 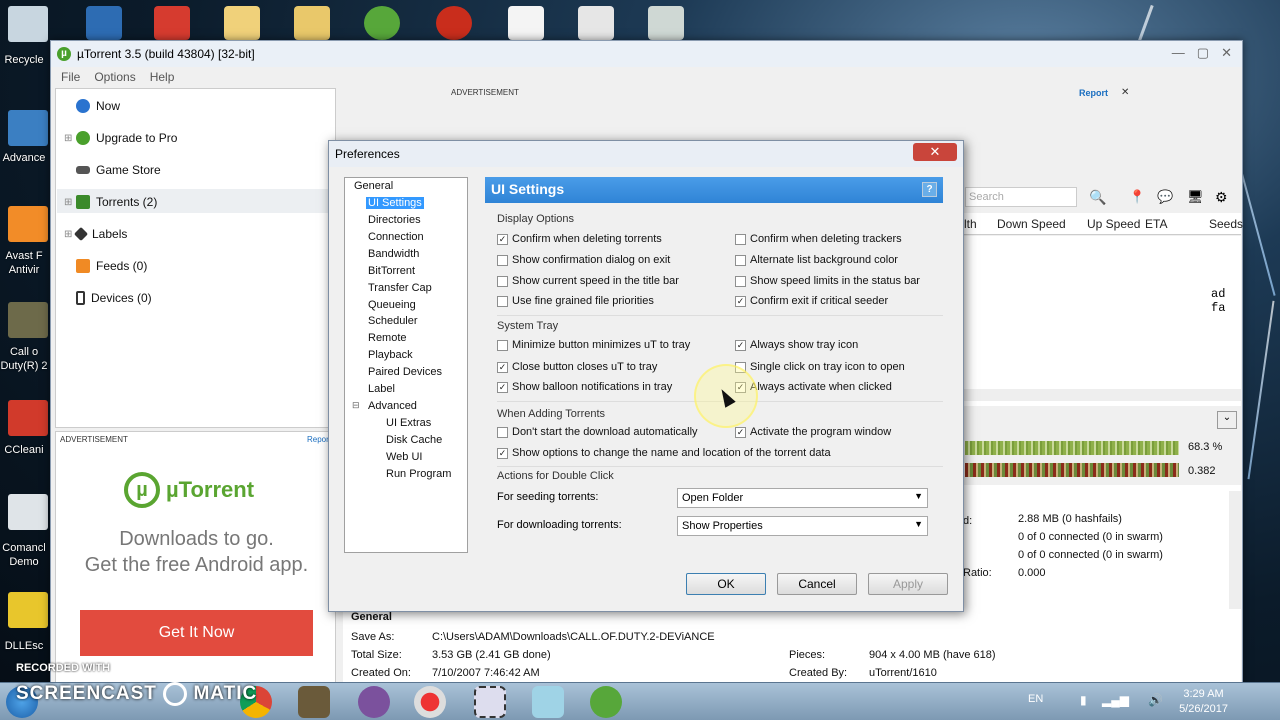 What do you see at coordinates (374, 702) in the screenshot?
I see `viber-icon` at bounding box center [374, 702].